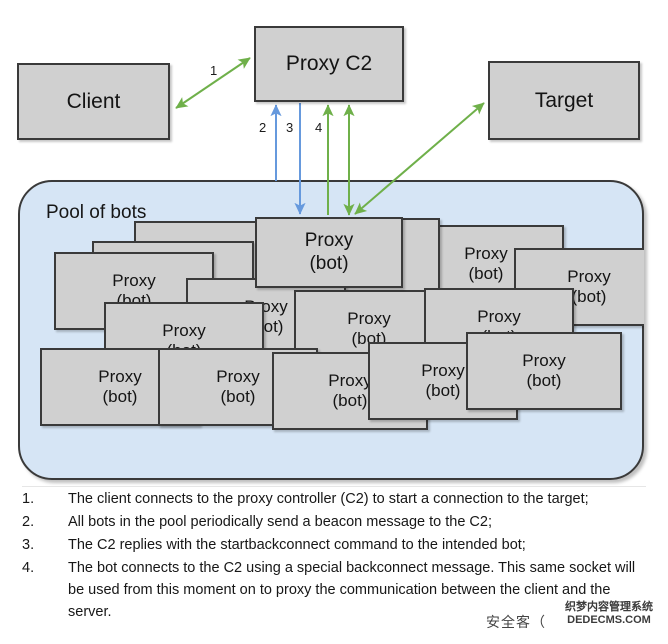 This screenshot has height=644, width=668. Describe the element at coordinates (329, 241) in the screenshot. I see `bot-featured-label-line1: Proxy` at that location.